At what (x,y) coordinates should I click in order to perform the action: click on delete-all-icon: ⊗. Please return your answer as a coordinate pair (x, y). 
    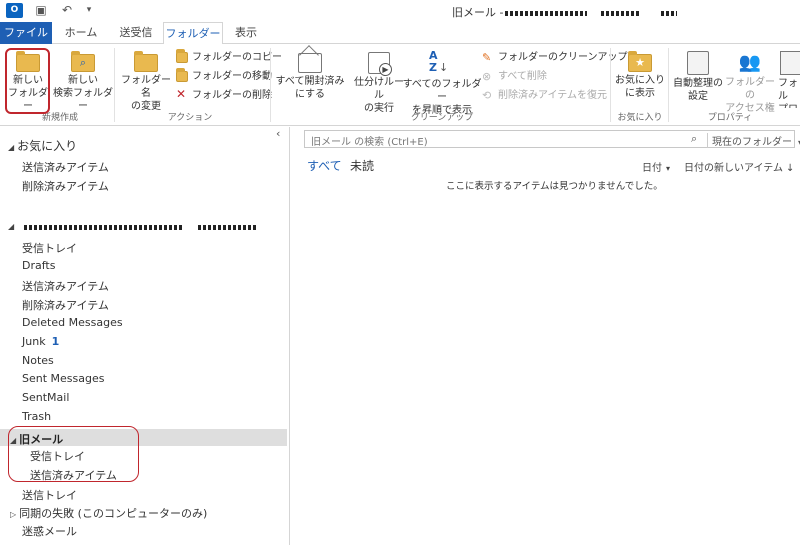
    Looking at the image, I should click on (487, 76).